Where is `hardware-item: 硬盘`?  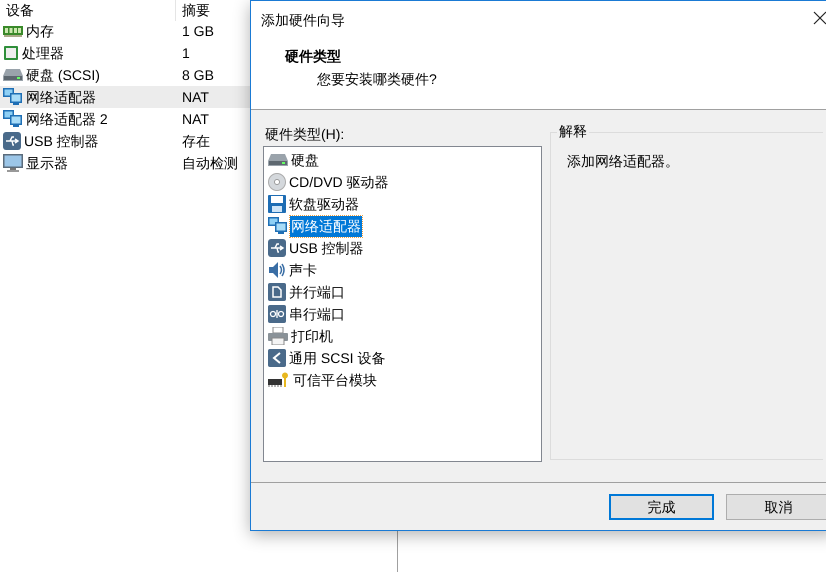 hardware-item: 硬盘 is located at coordinates (305, 160).